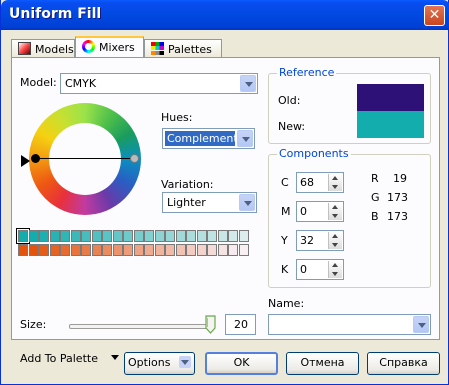 This screenshot has height=385, width=449. Describe the element at coordinates (149, 362) in the screenshot. I see `options-label: Options` at that location.